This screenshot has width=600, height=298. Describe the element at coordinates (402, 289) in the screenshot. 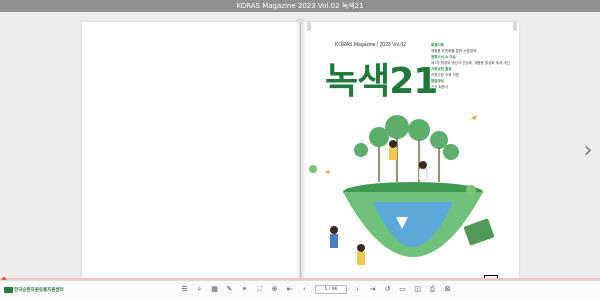

I see `view-mode-icon: ▭` at that location.